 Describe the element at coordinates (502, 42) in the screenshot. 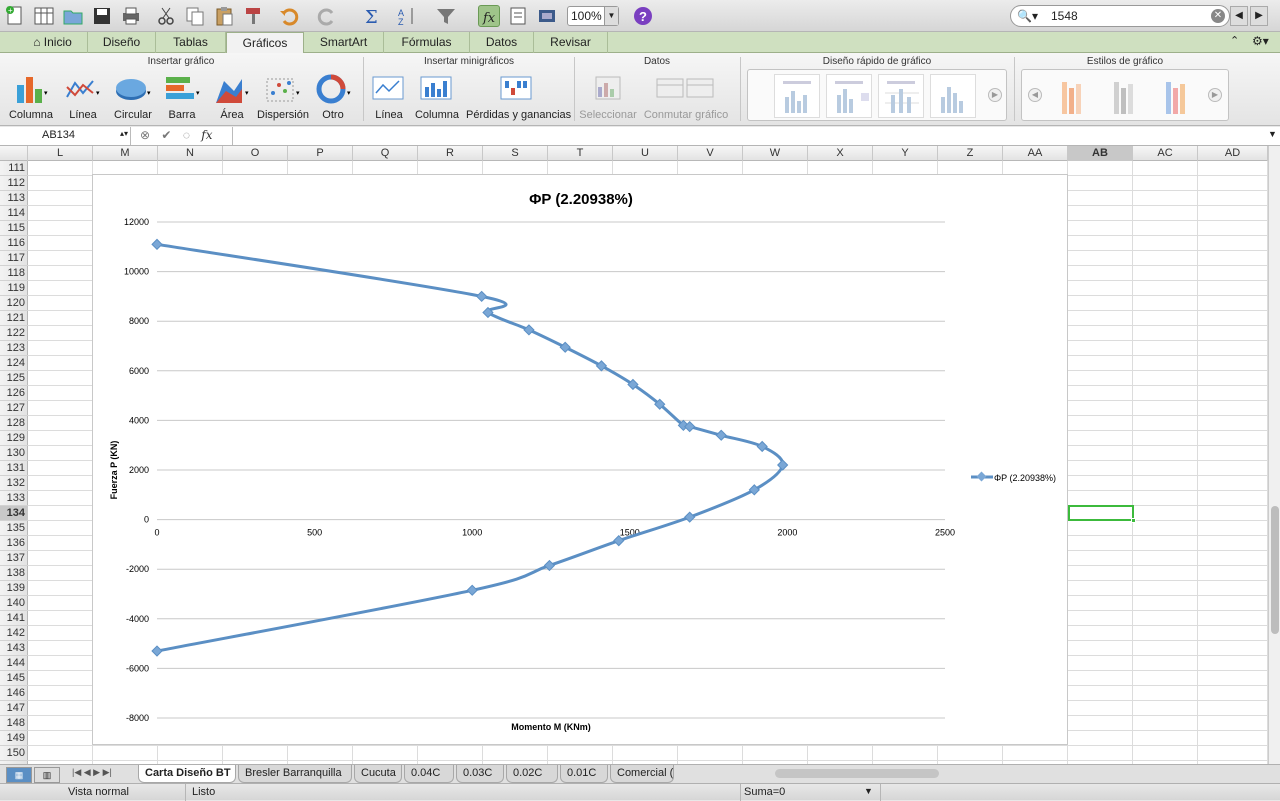

I see `tab-datos: Datos` at that location.